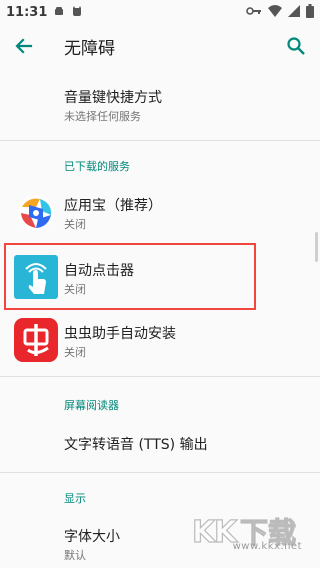 The width and height of the screenshot is (320, 568). What do you see at coordinates (310, 12) in the screenshot?
I see `battery-icon` at bounding box center [310, 12].